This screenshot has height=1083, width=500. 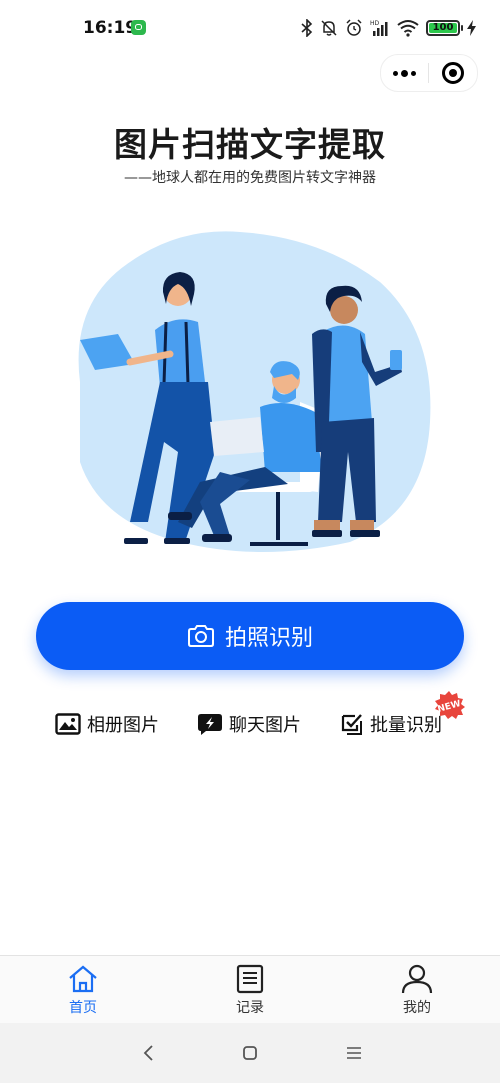 I want to click on tab-records: 记录, so click(x=250, y=990).